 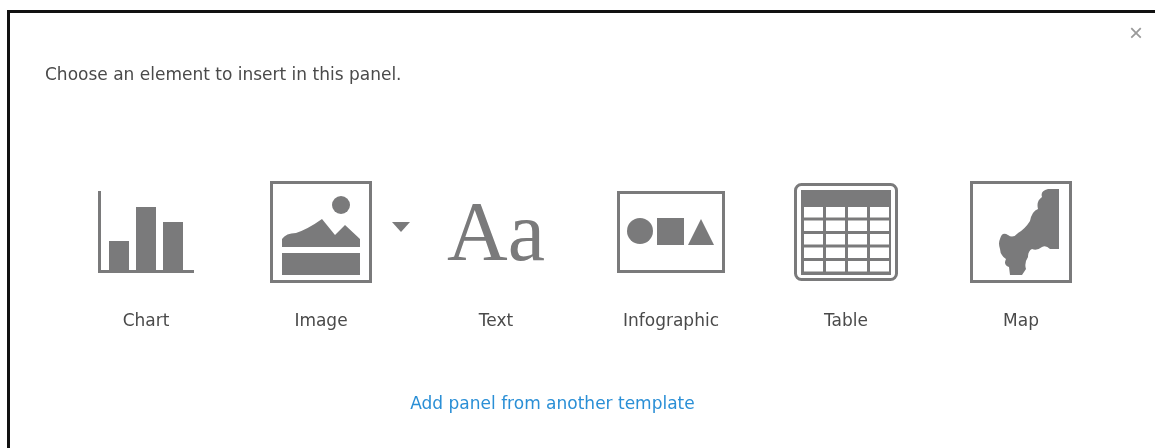 I want to click on element-label: Table, so click(x=846, y=320).